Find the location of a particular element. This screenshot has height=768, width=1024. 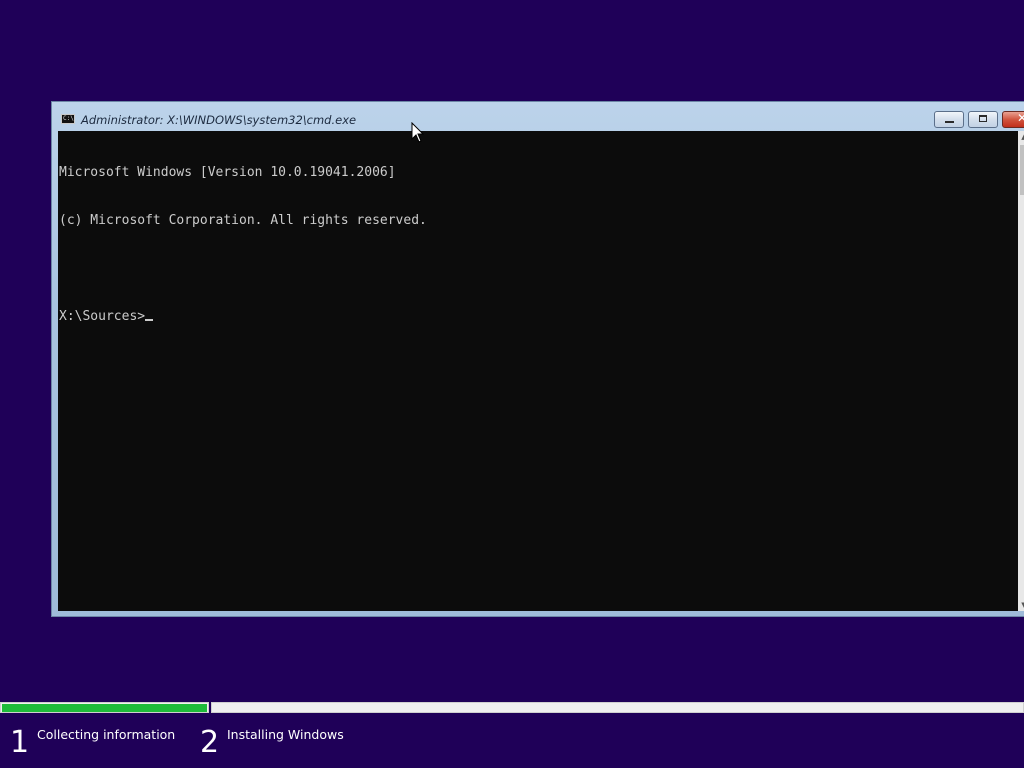

scroll-up-arrow-icon: ▲ is located at coordinates (1021, 137).